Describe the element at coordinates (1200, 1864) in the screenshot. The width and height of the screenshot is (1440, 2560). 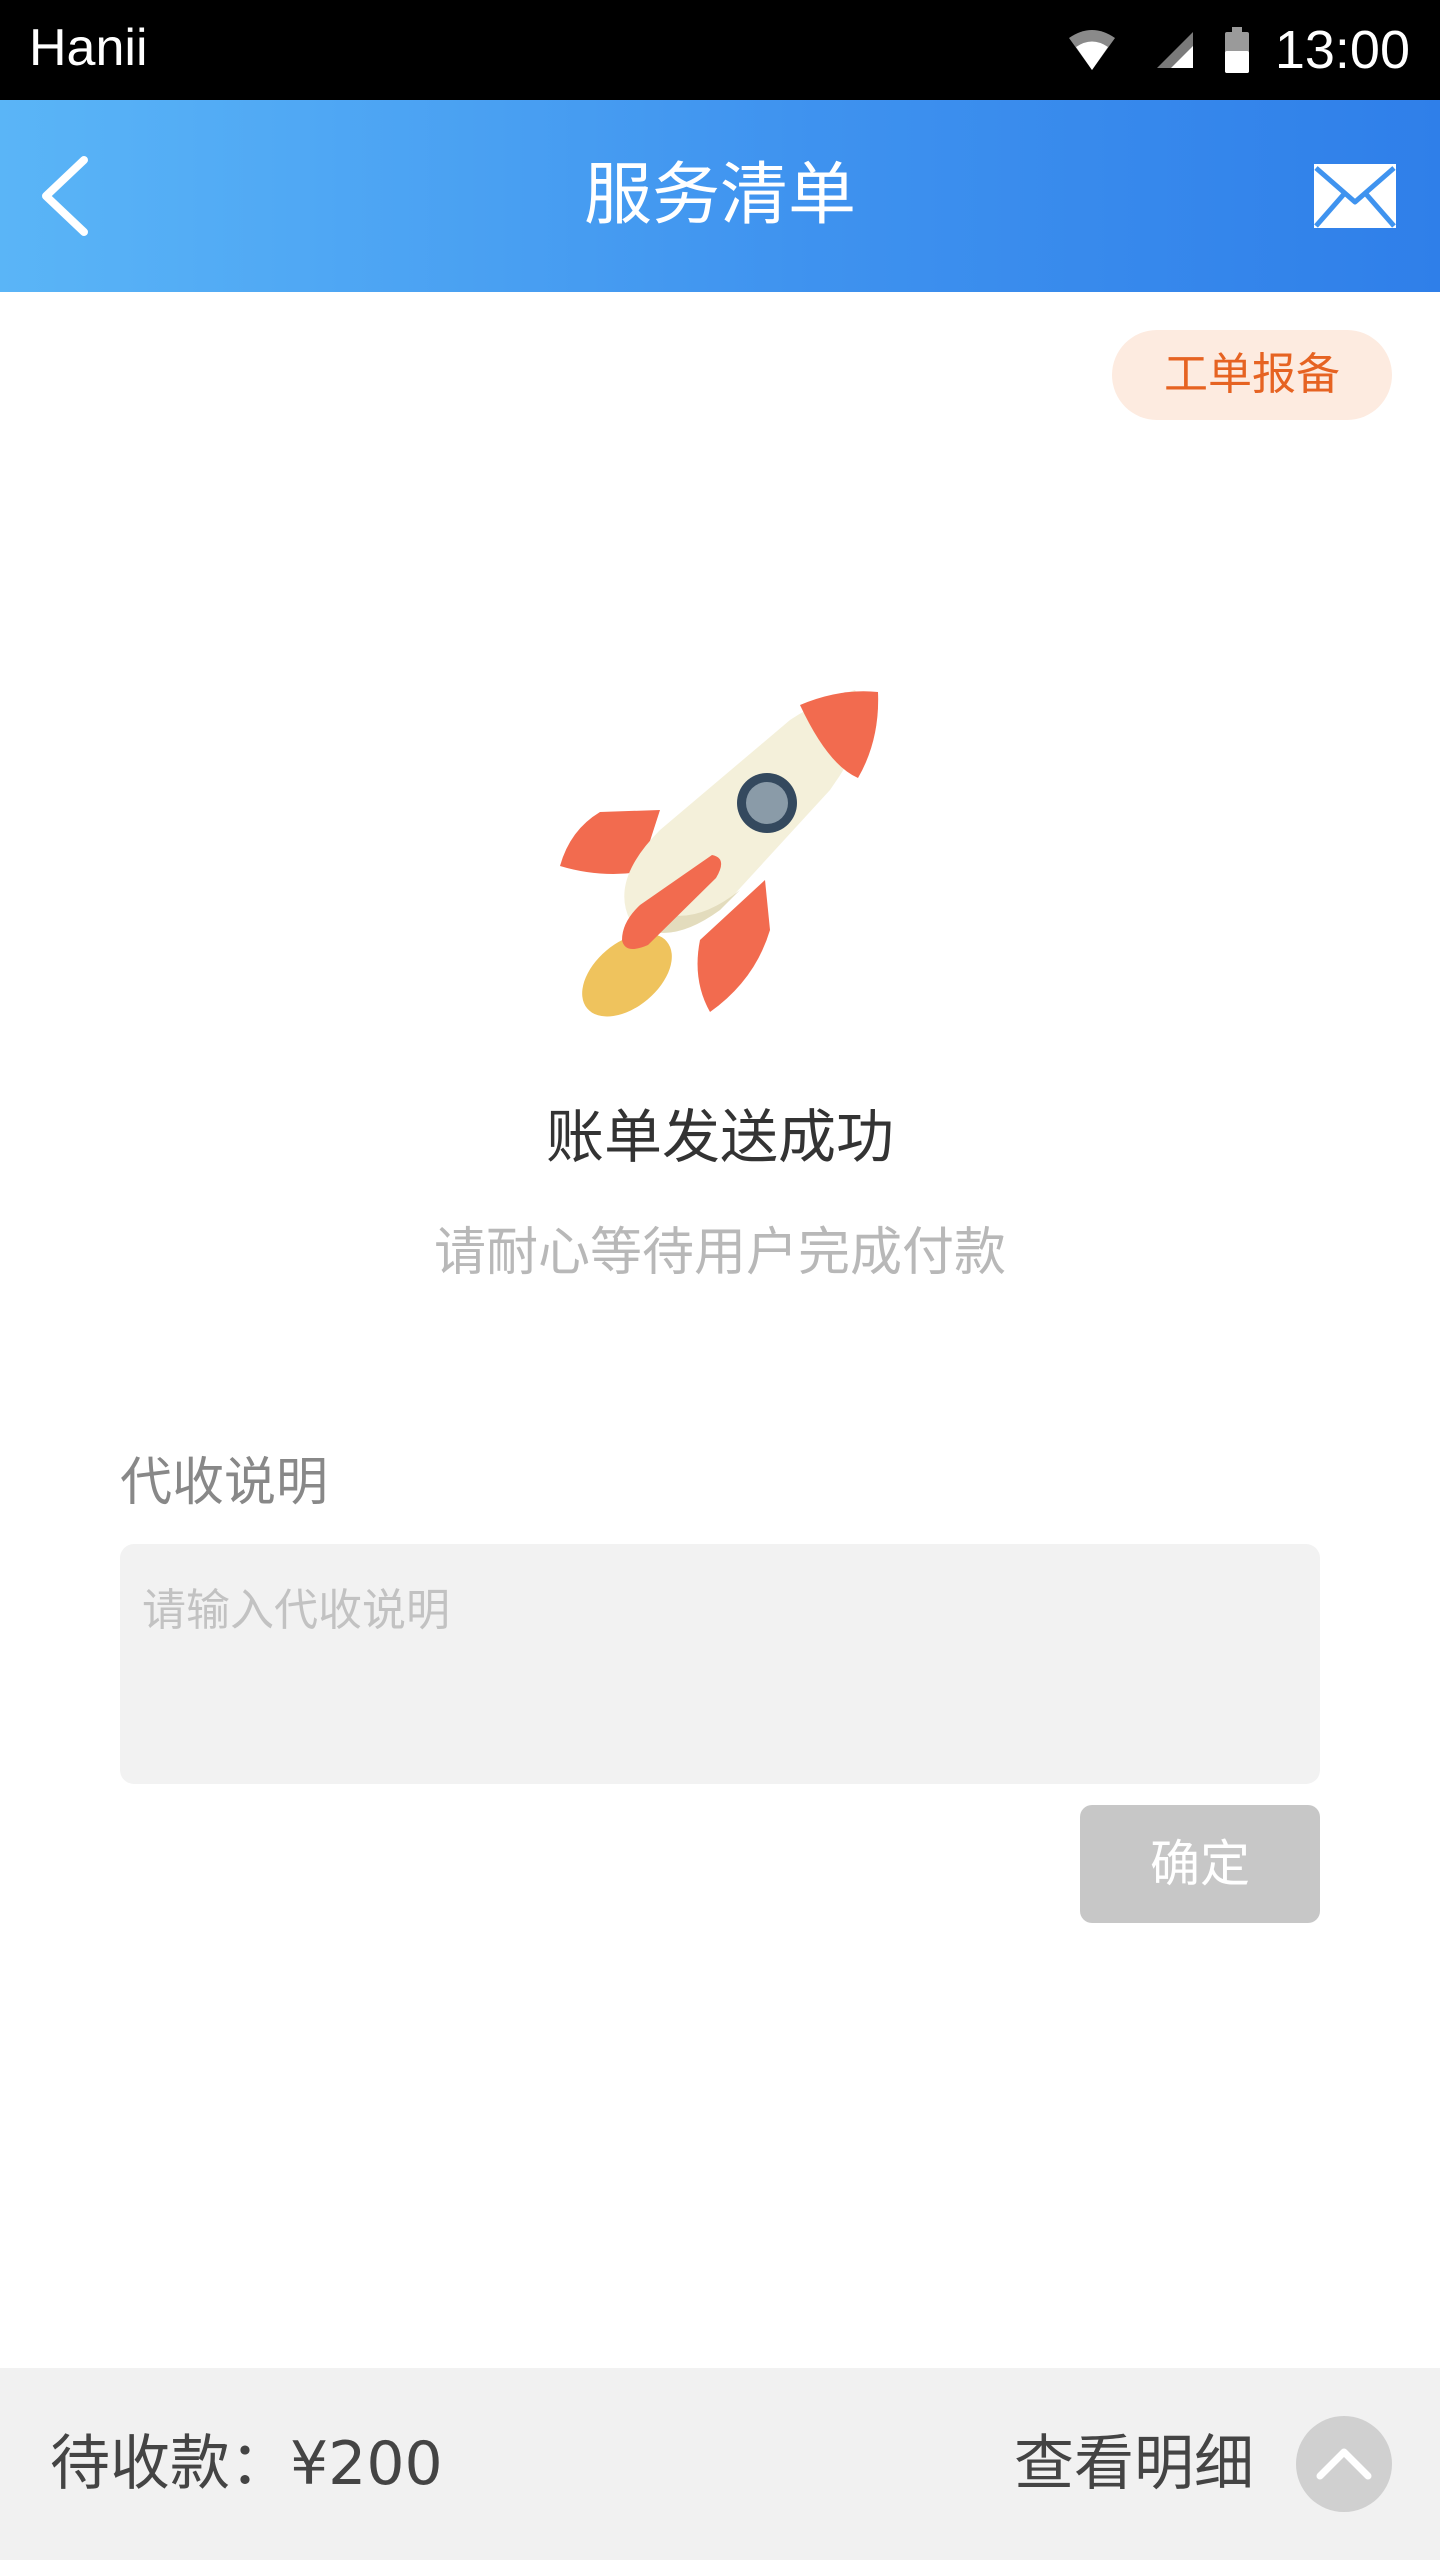
I see `confirm-button: 确定` at that location.